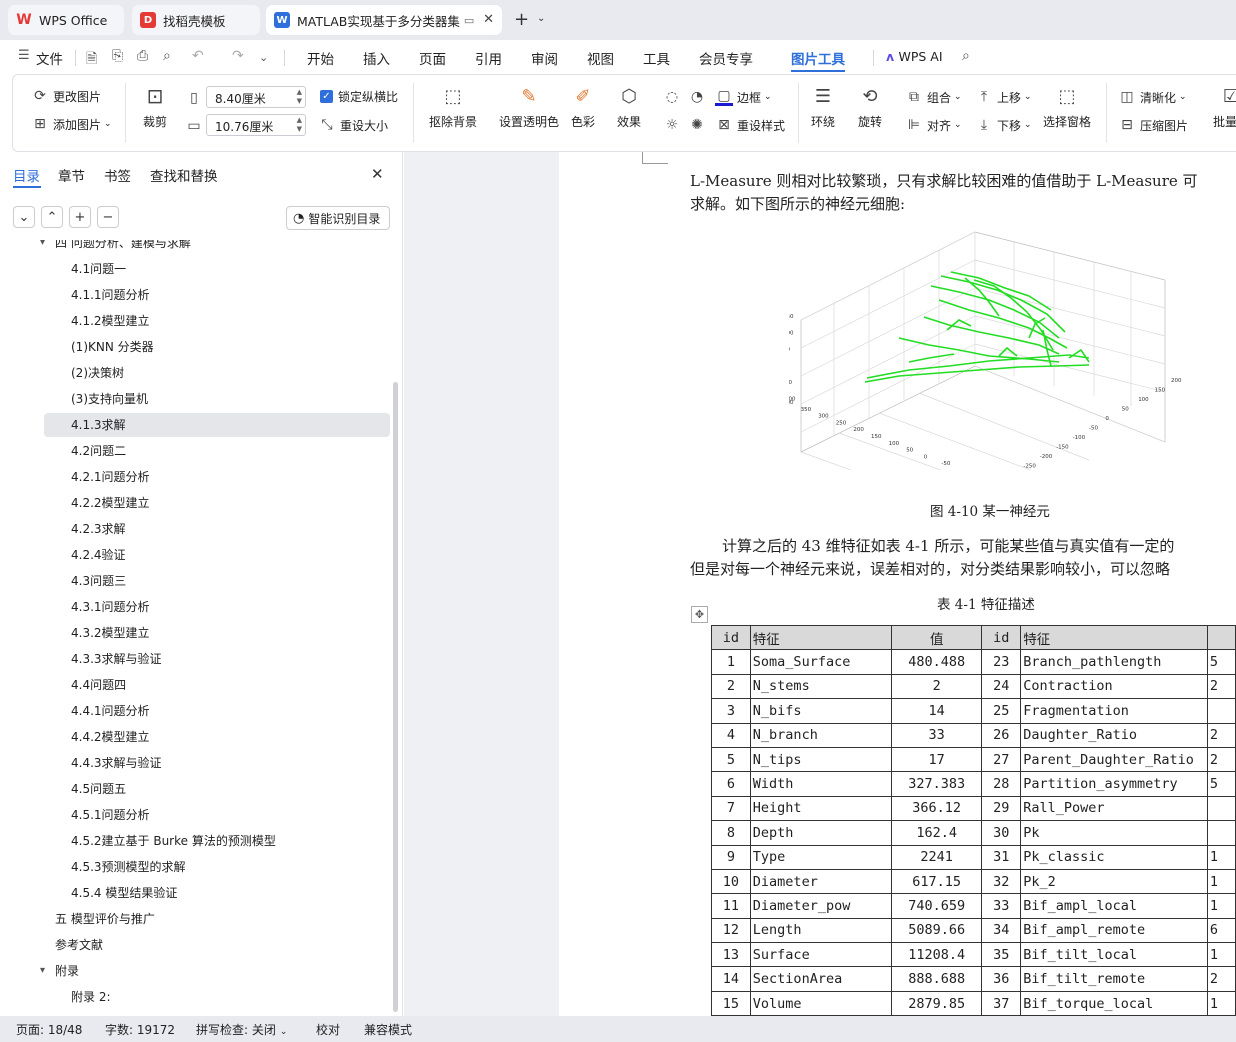  Describe the element at coordinates (674, 125) in the screenshot. I see `brightness-down-icon: ☼` at that location.